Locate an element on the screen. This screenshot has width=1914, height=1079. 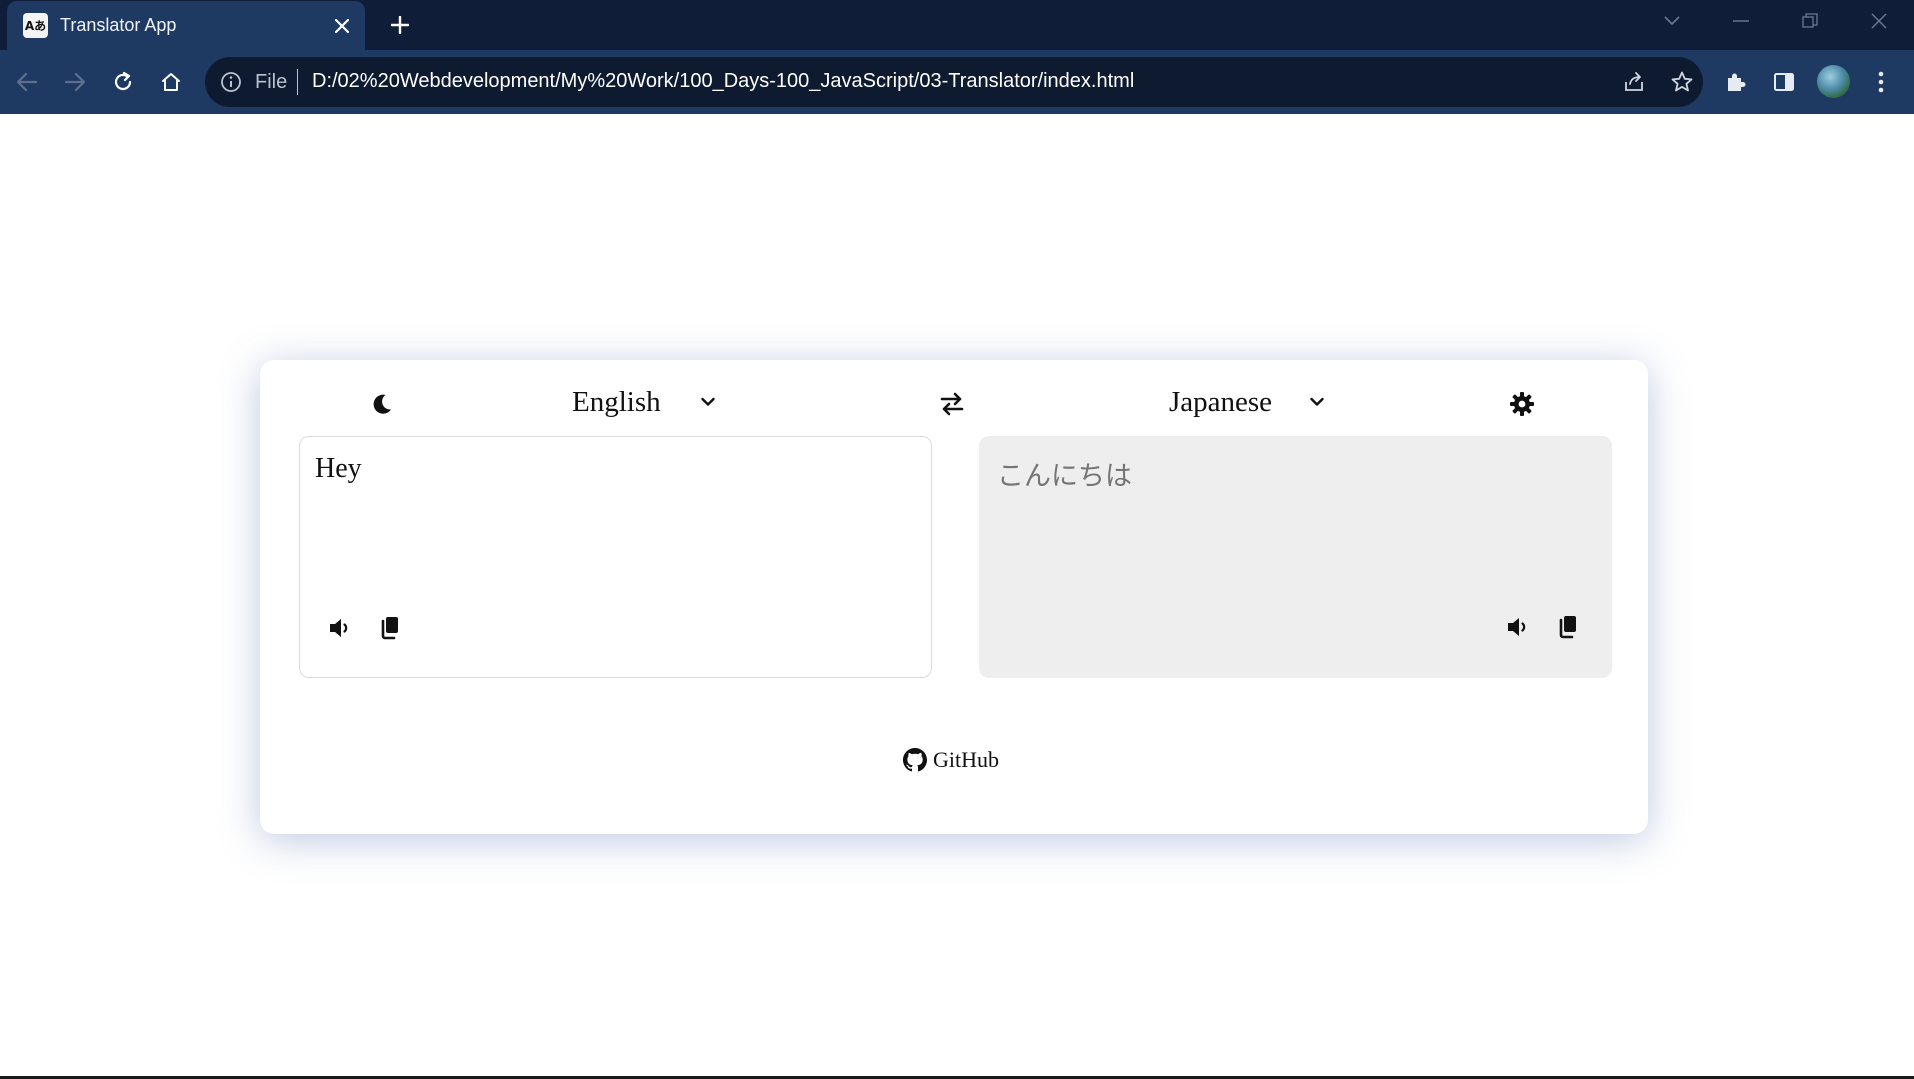
gear-icon is located at coordinates (1522, 404).